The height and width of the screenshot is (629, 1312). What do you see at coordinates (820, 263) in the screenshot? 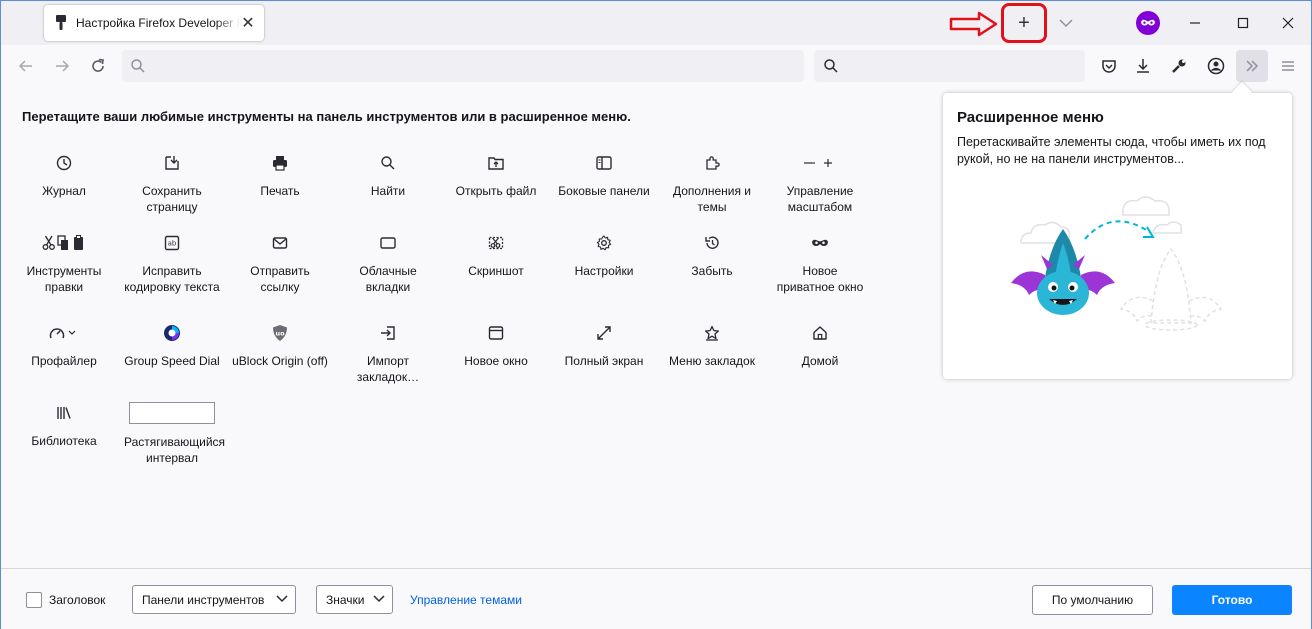
I see `palette-item-private-window: Новое приватное окно` at bounding box center [820, 263].